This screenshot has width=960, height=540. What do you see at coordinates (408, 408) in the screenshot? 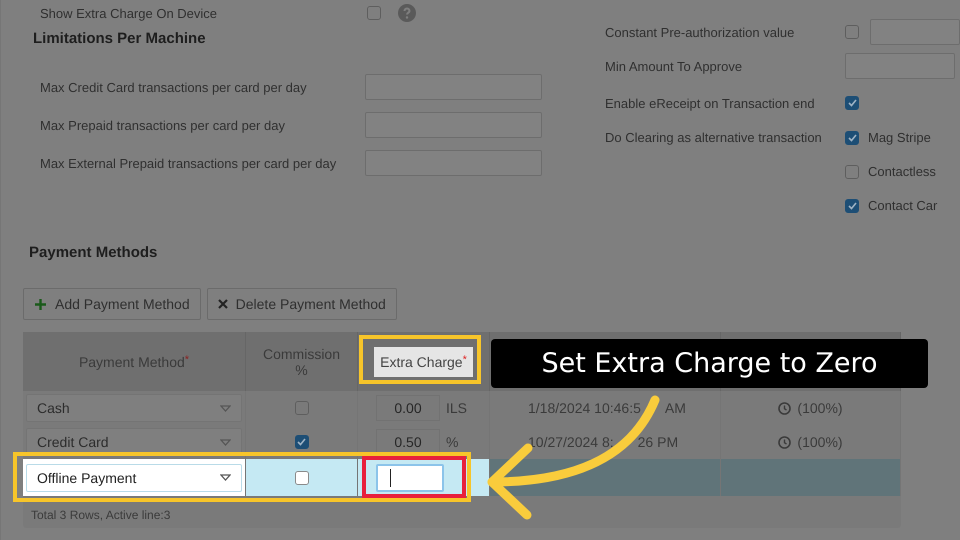
I see `amount-field: 0.00` at bounding box center [408, 408].